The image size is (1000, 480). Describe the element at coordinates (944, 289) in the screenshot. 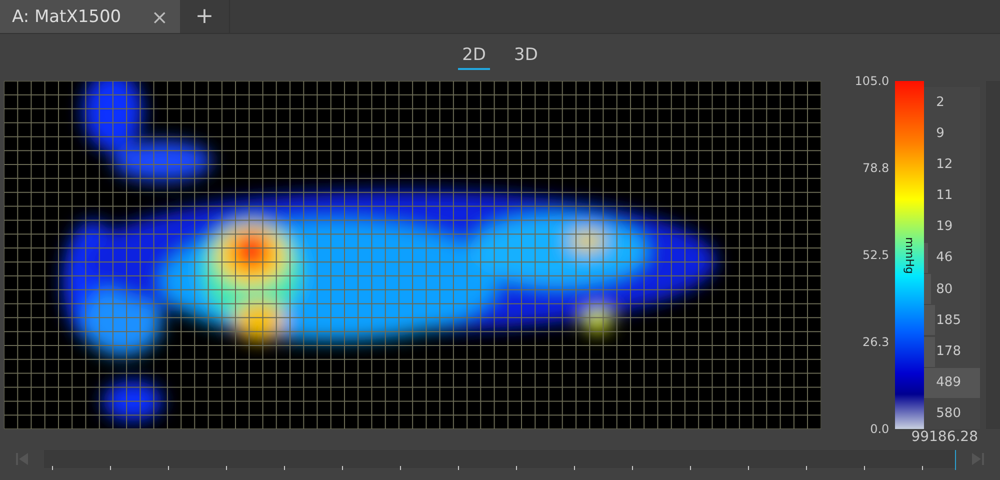

I see `histogram-count: 80` at that location.